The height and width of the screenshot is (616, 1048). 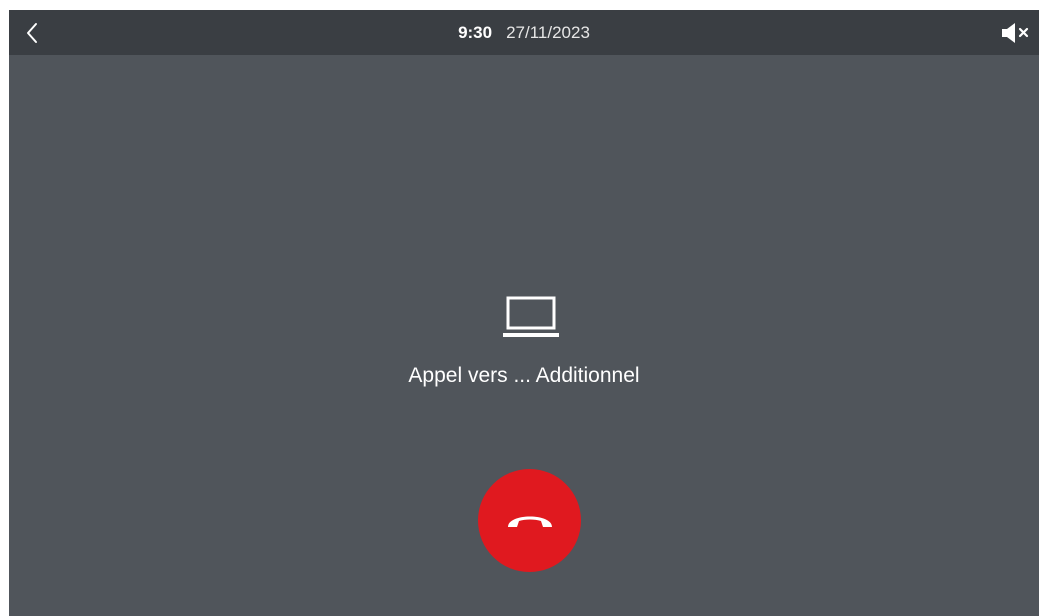 What do you see at coordinates (475, 32) in the screenshot?
I see `status-time: 9:30` at bounding box center [475, 32].